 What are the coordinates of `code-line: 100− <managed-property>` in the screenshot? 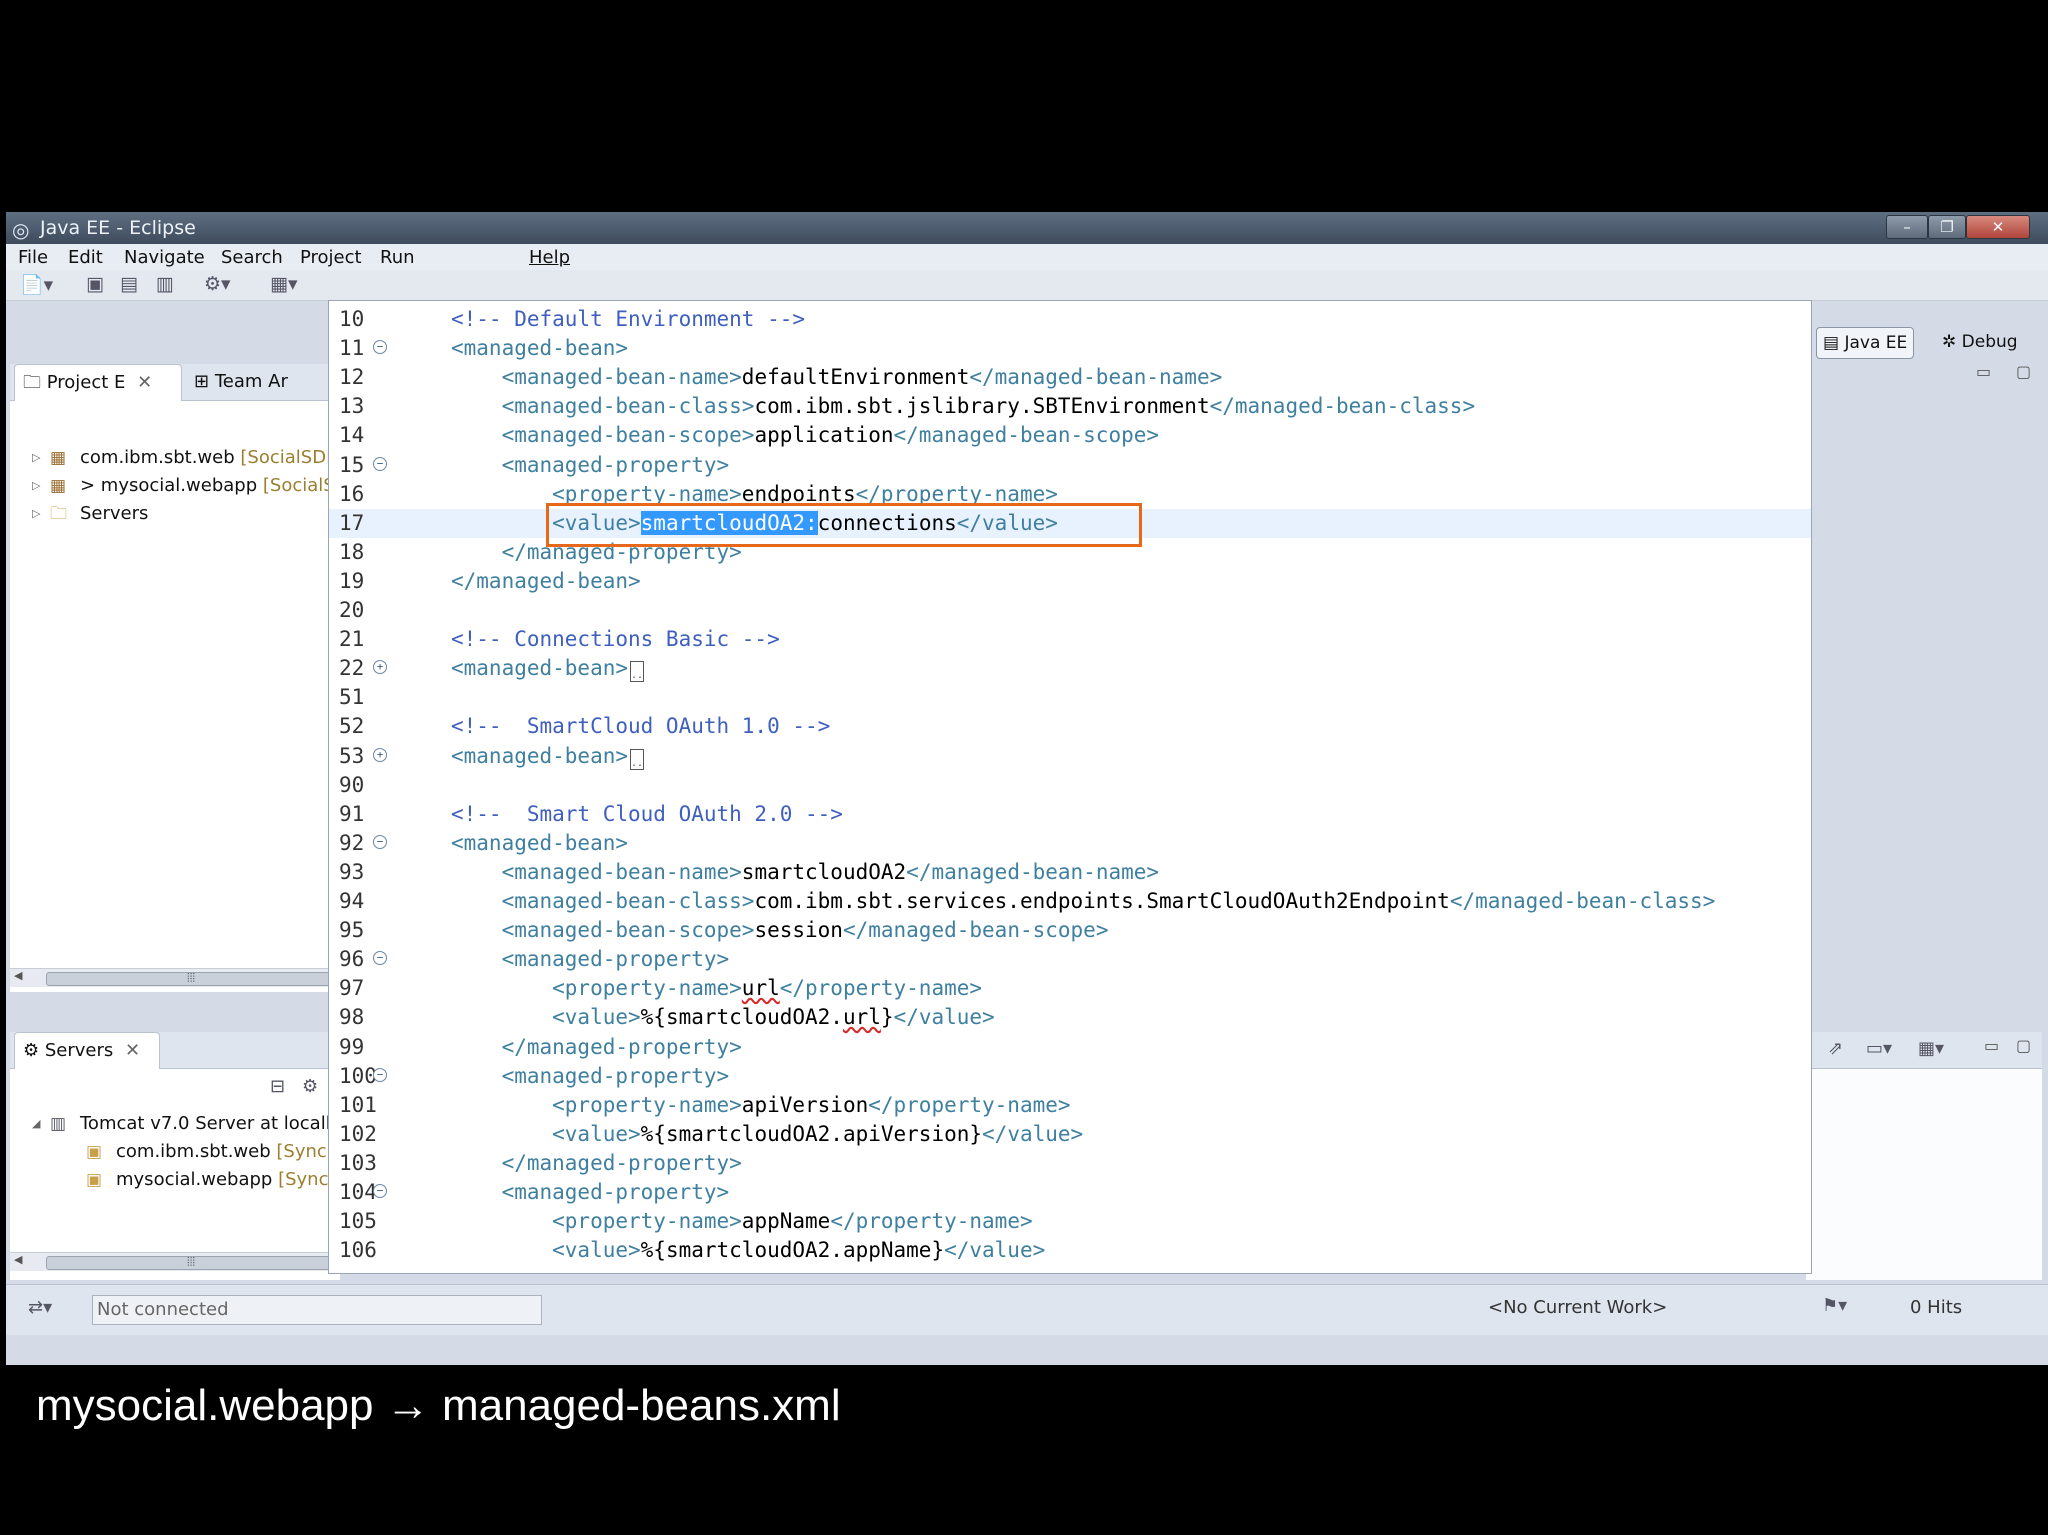 It's located at (1070, 1076).